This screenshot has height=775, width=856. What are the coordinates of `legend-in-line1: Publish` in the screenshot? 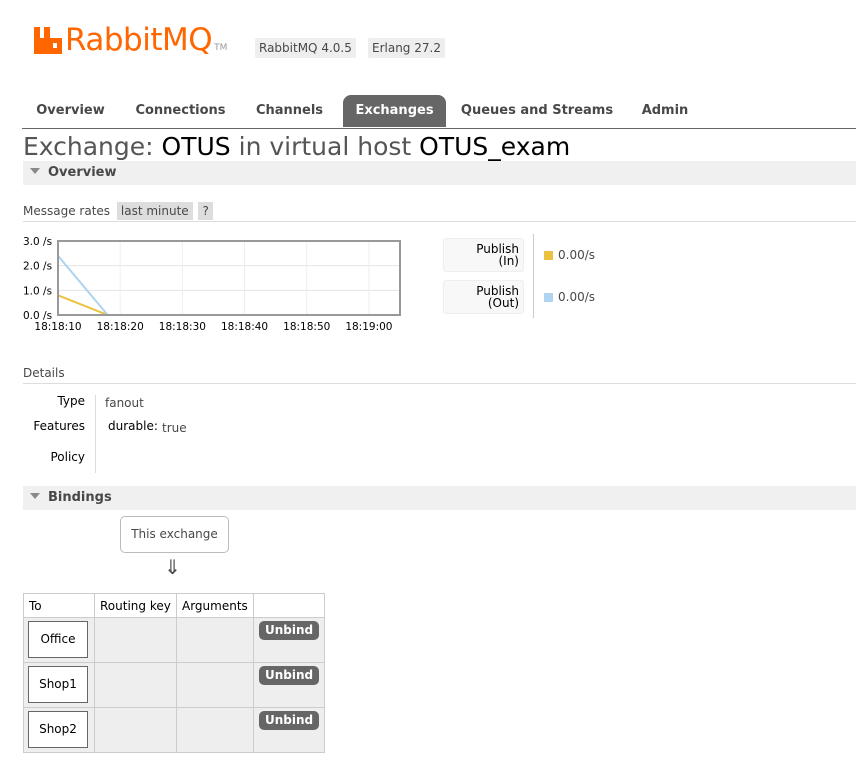 It's located at (497, 249).